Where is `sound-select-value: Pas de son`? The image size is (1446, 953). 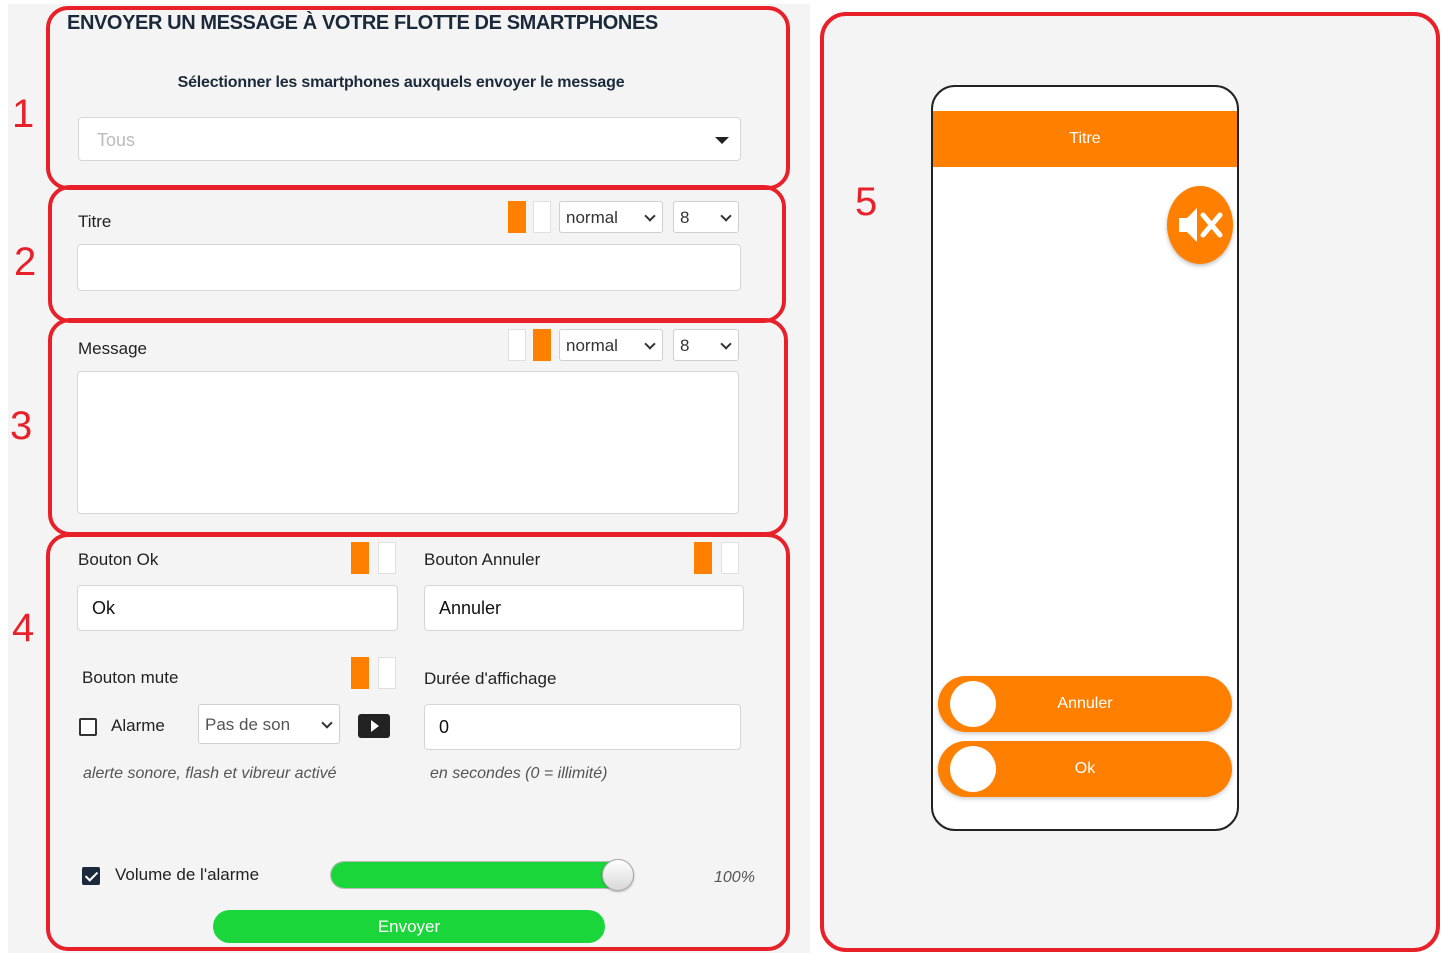 sound-select-value: Pas de son is located at coordinates (248, 724).